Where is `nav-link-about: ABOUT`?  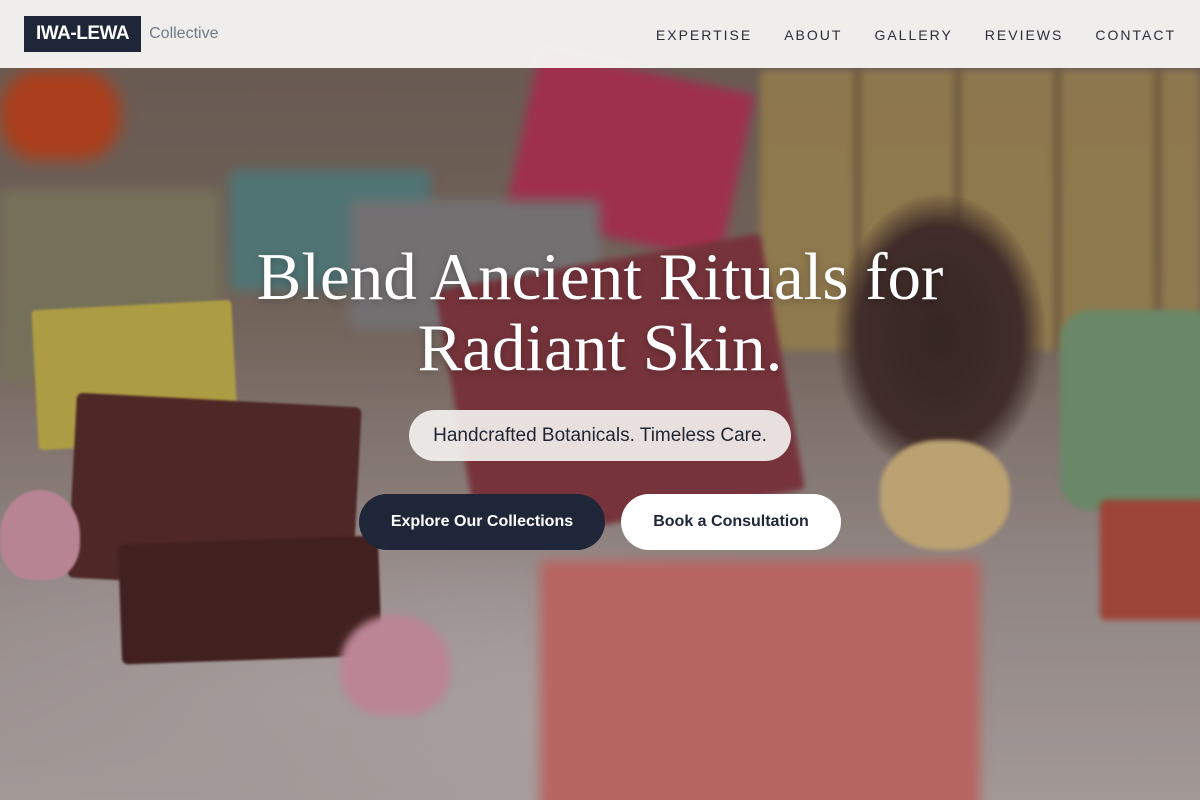 nav-link-about: ABOUT is located at coordinates (813, 34).